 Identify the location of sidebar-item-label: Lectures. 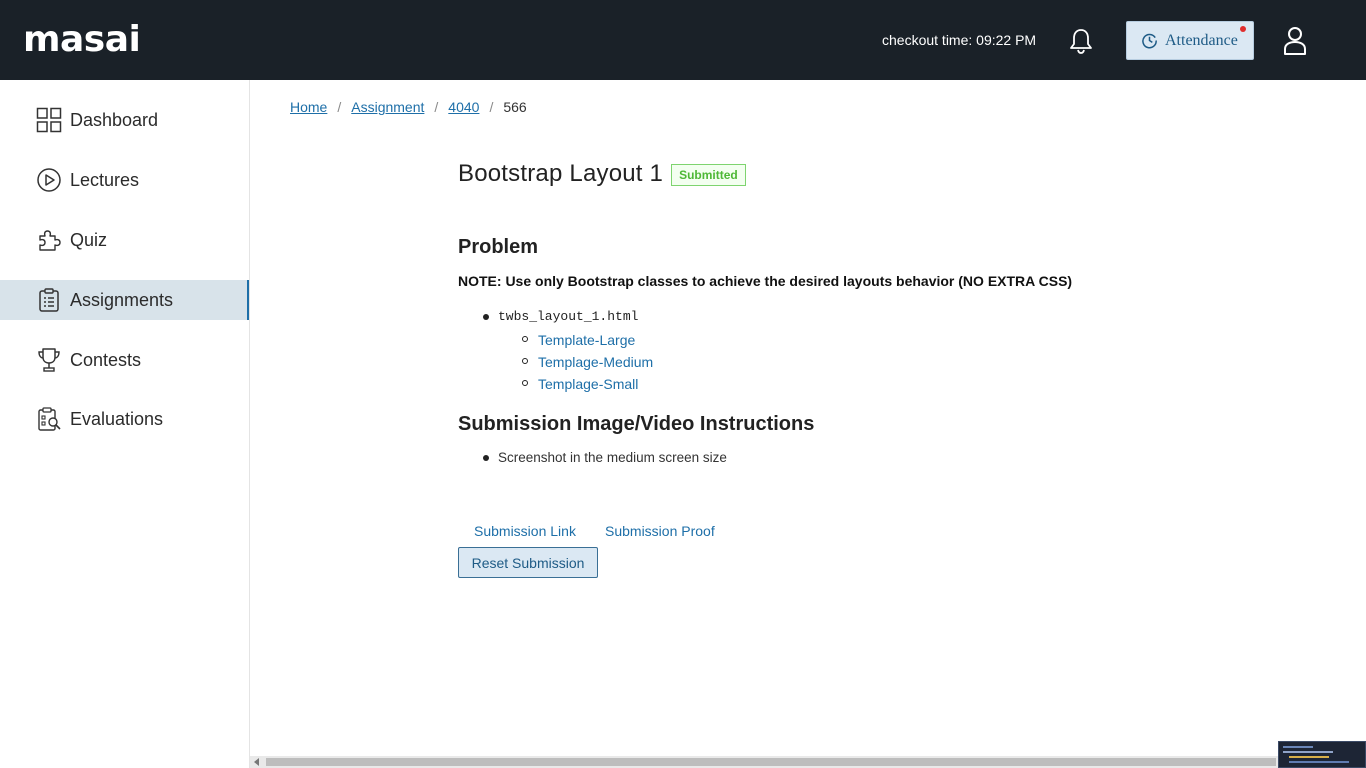
(105, 179).